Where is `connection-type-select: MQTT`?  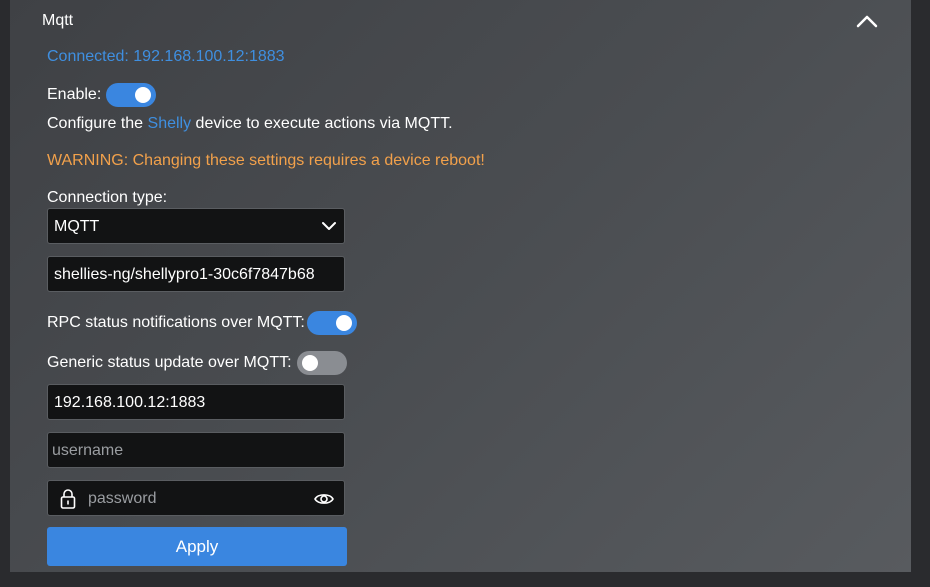 connection-type-select: MQTT is located at coordinates (196, 226).